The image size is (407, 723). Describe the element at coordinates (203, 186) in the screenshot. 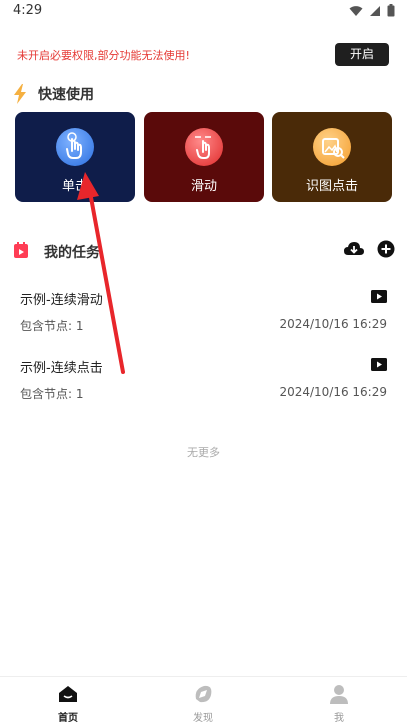

I see `card-label: 滑动` at that location.